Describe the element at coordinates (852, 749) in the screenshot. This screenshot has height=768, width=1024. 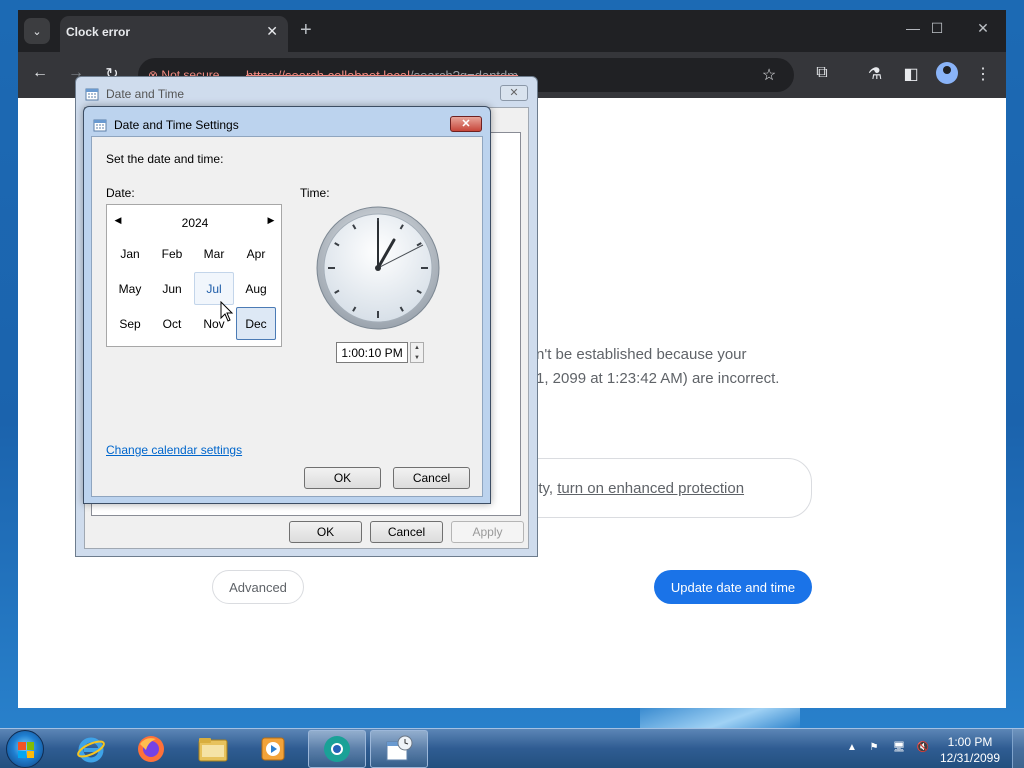
I see `show-hidden-icons-arrow-icon: ▲` at that location.